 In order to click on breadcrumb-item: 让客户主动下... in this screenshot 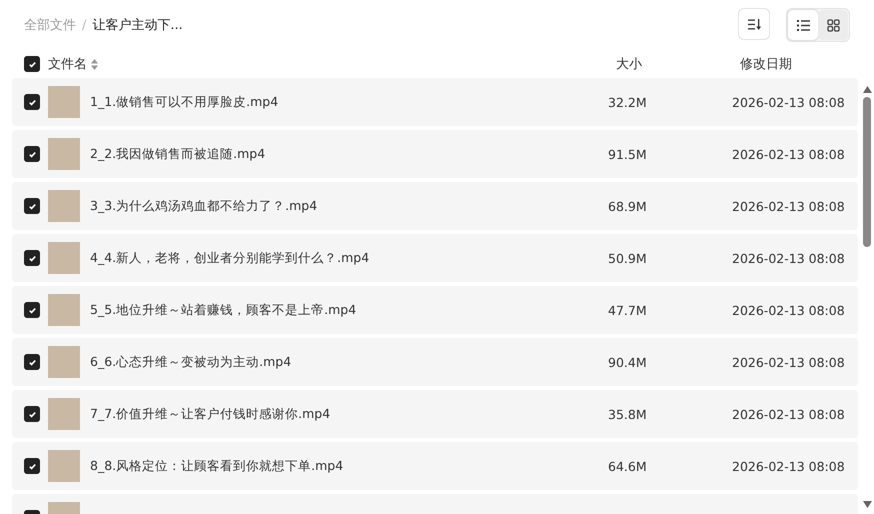, I will do `click(137, 25)`.